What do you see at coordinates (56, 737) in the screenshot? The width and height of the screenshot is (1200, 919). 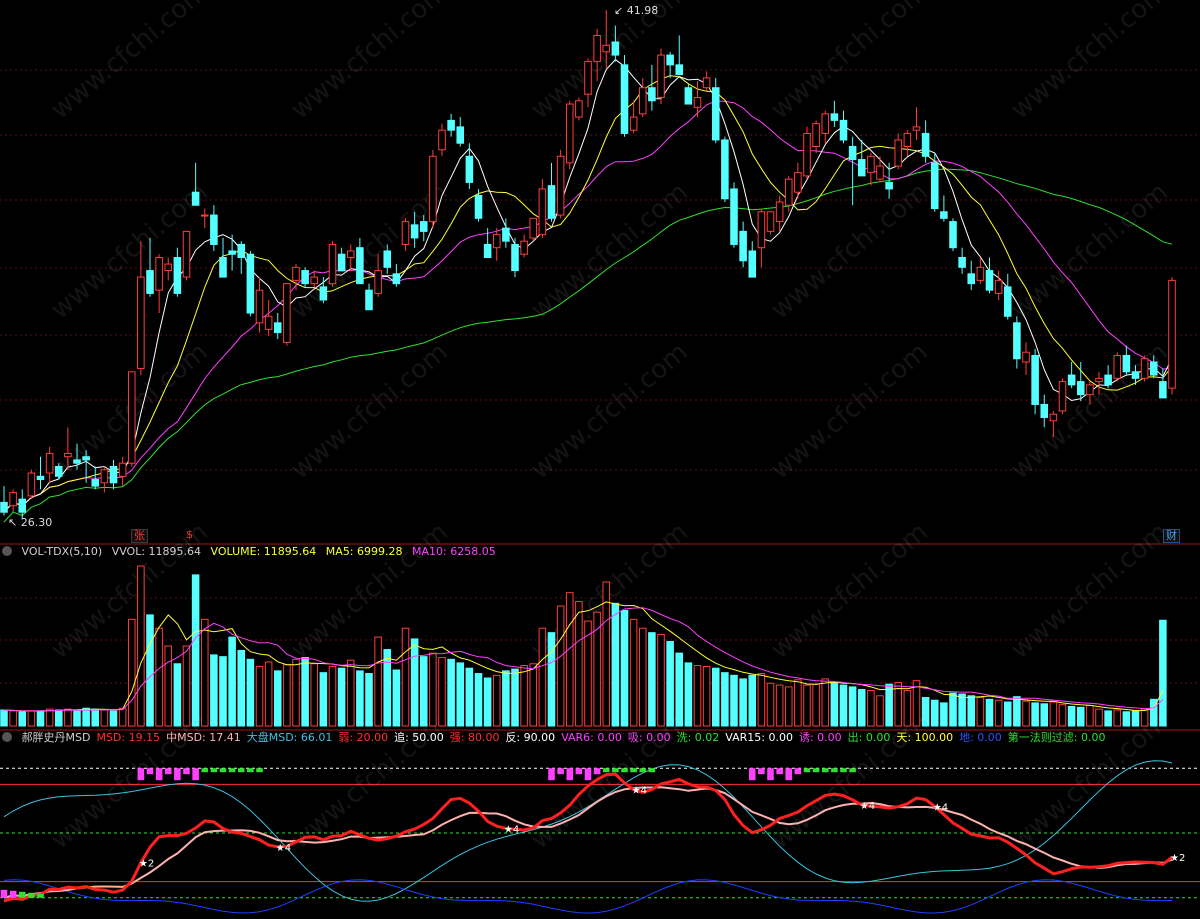 I see `msd-header-item: 郝胖史丹MSD` at bounding box center [56, 737].